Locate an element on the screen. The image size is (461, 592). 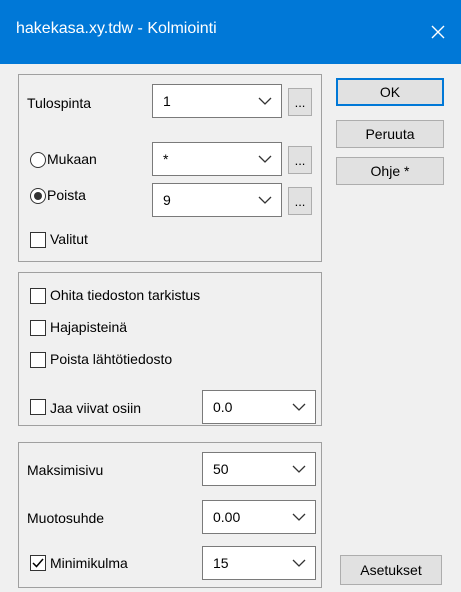
close-icon is located at coordinates (438, 32).